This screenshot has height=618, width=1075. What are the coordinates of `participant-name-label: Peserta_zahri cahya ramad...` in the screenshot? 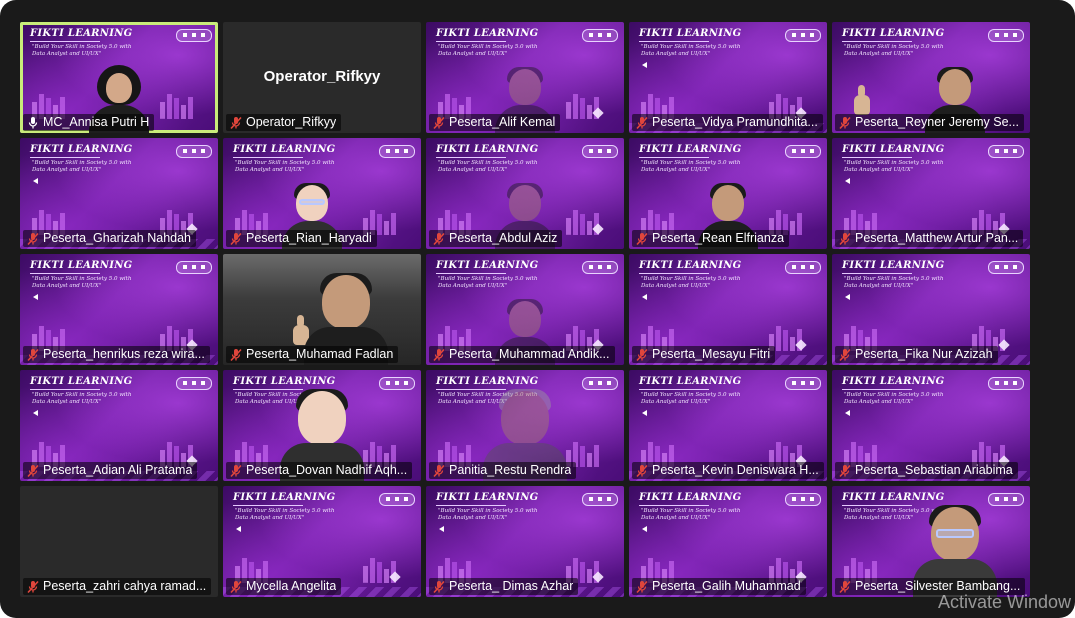 It's located at (117, 586).